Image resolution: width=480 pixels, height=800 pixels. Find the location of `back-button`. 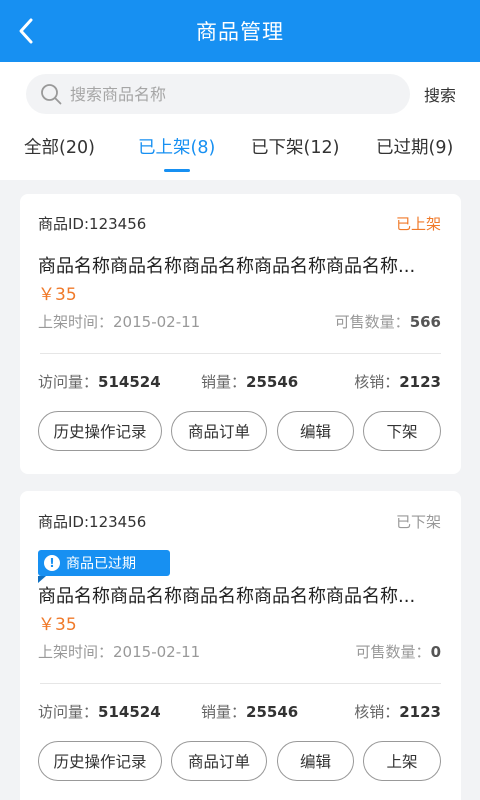

back-button is located at coordinates (26, 31).